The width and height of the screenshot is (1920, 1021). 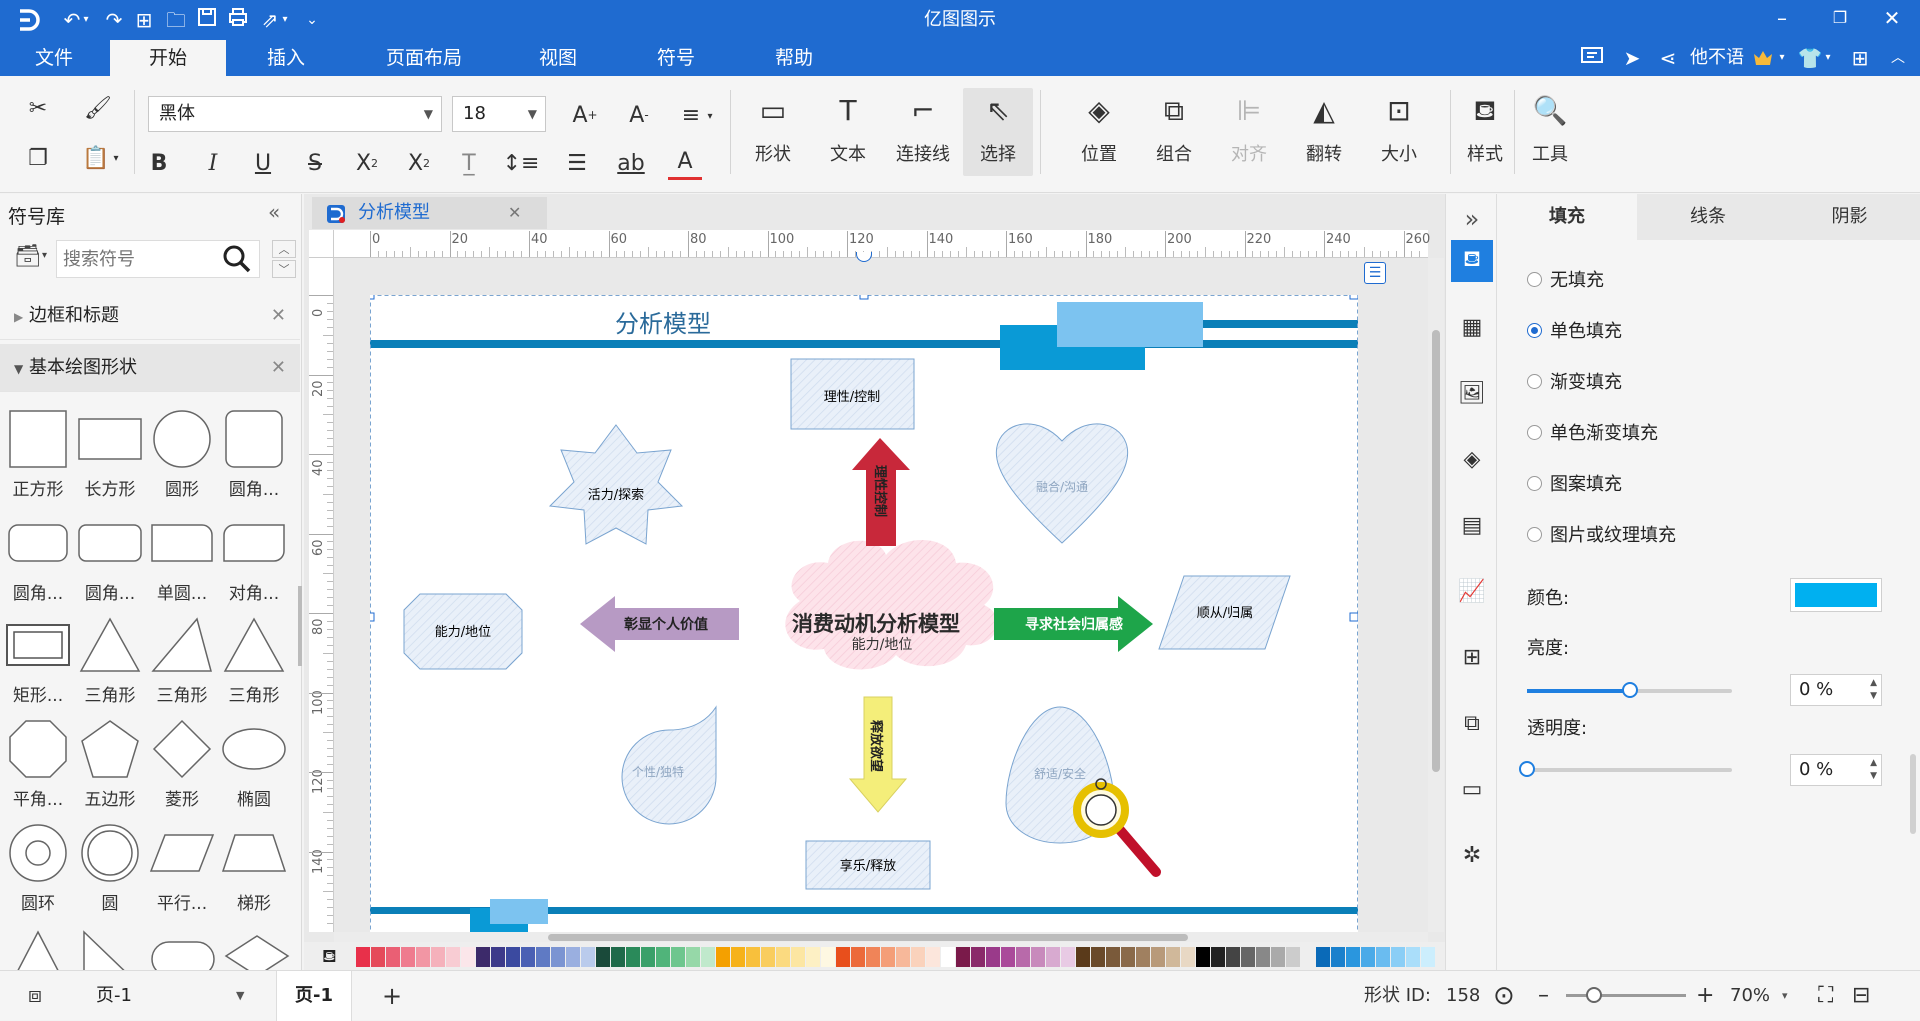 What do you see at coordinates (1062, 486) in the screenshot?
I see `node-heart-label: 融合/沟通` at bounding box center [1062, 486].